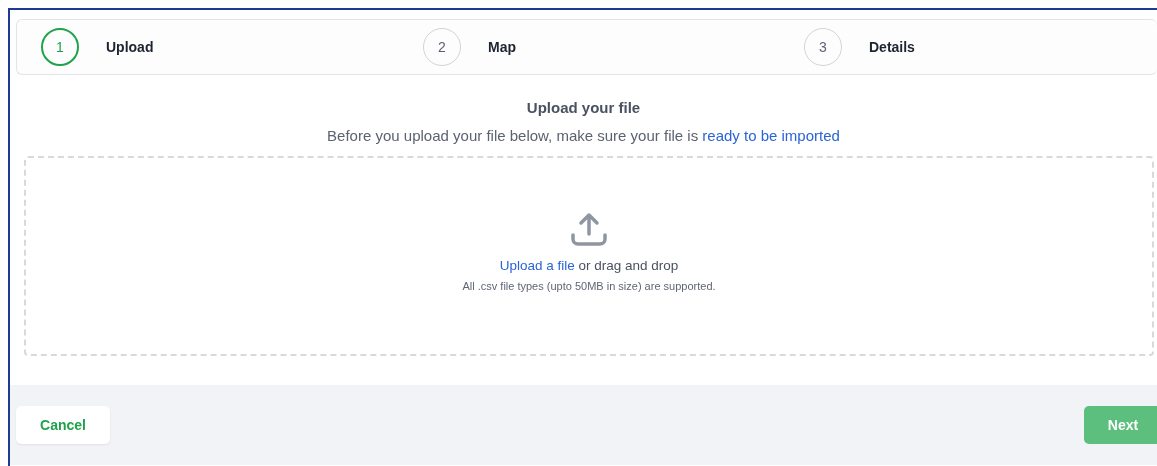 Image resolution: width=1157 pixels, height=466 pixels. What do you see at coordinates (589, 47) in the screenshot?
I see `step-tab: 2 Map` at bounding box center [589, 47].